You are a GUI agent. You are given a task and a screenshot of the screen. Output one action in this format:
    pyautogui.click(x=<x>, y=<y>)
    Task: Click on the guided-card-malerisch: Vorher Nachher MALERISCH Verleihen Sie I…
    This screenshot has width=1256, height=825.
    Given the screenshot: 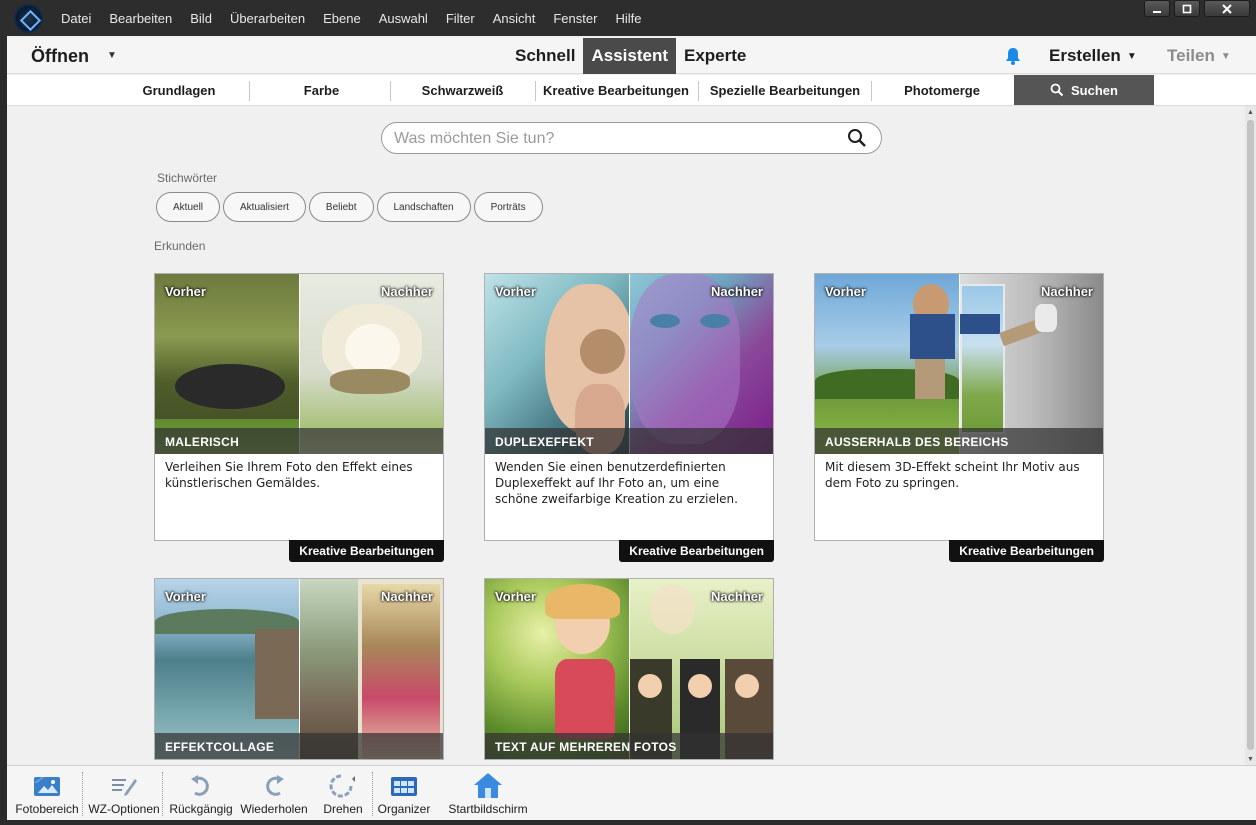 What is the action you would take?
    pyautogui.click(x=299, y=417)
    